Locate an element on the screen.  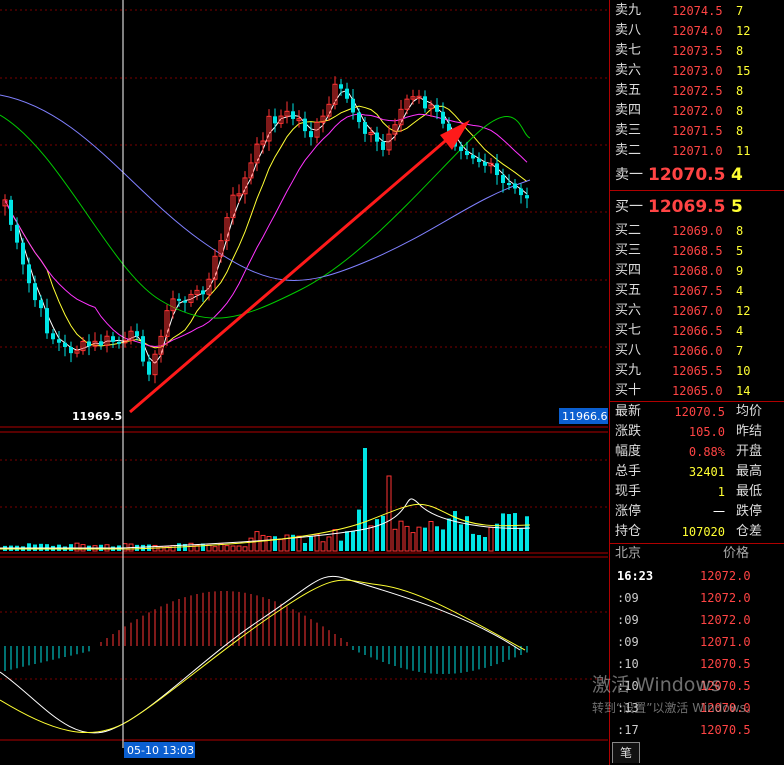
bid-level-5: 买五 12067.5 4 is located at coordinates (697, 291).